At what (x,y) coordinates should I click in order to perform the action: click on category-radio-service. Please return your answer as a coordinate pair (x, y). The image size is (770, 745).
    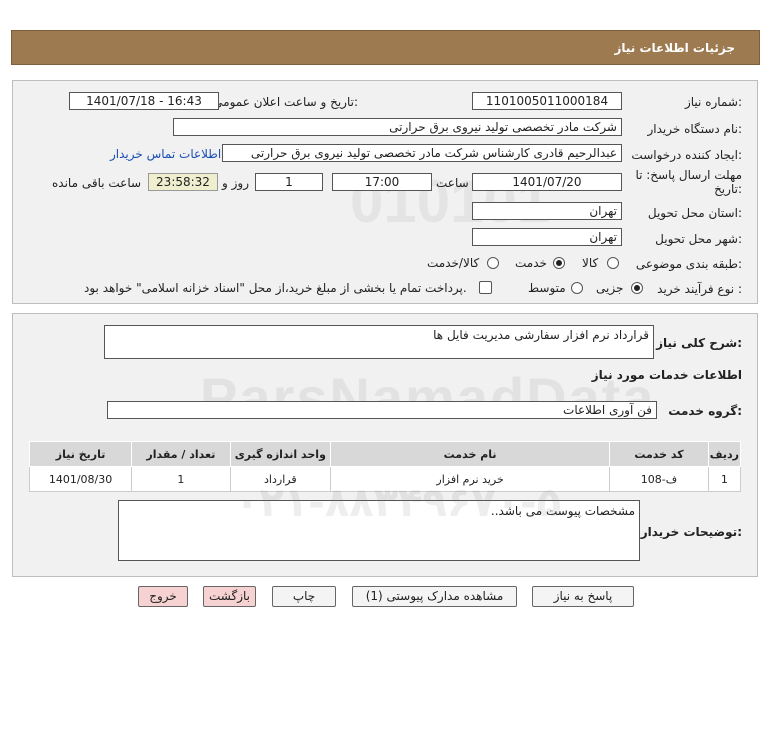
    Looking at the image, I should click on (559, 263).